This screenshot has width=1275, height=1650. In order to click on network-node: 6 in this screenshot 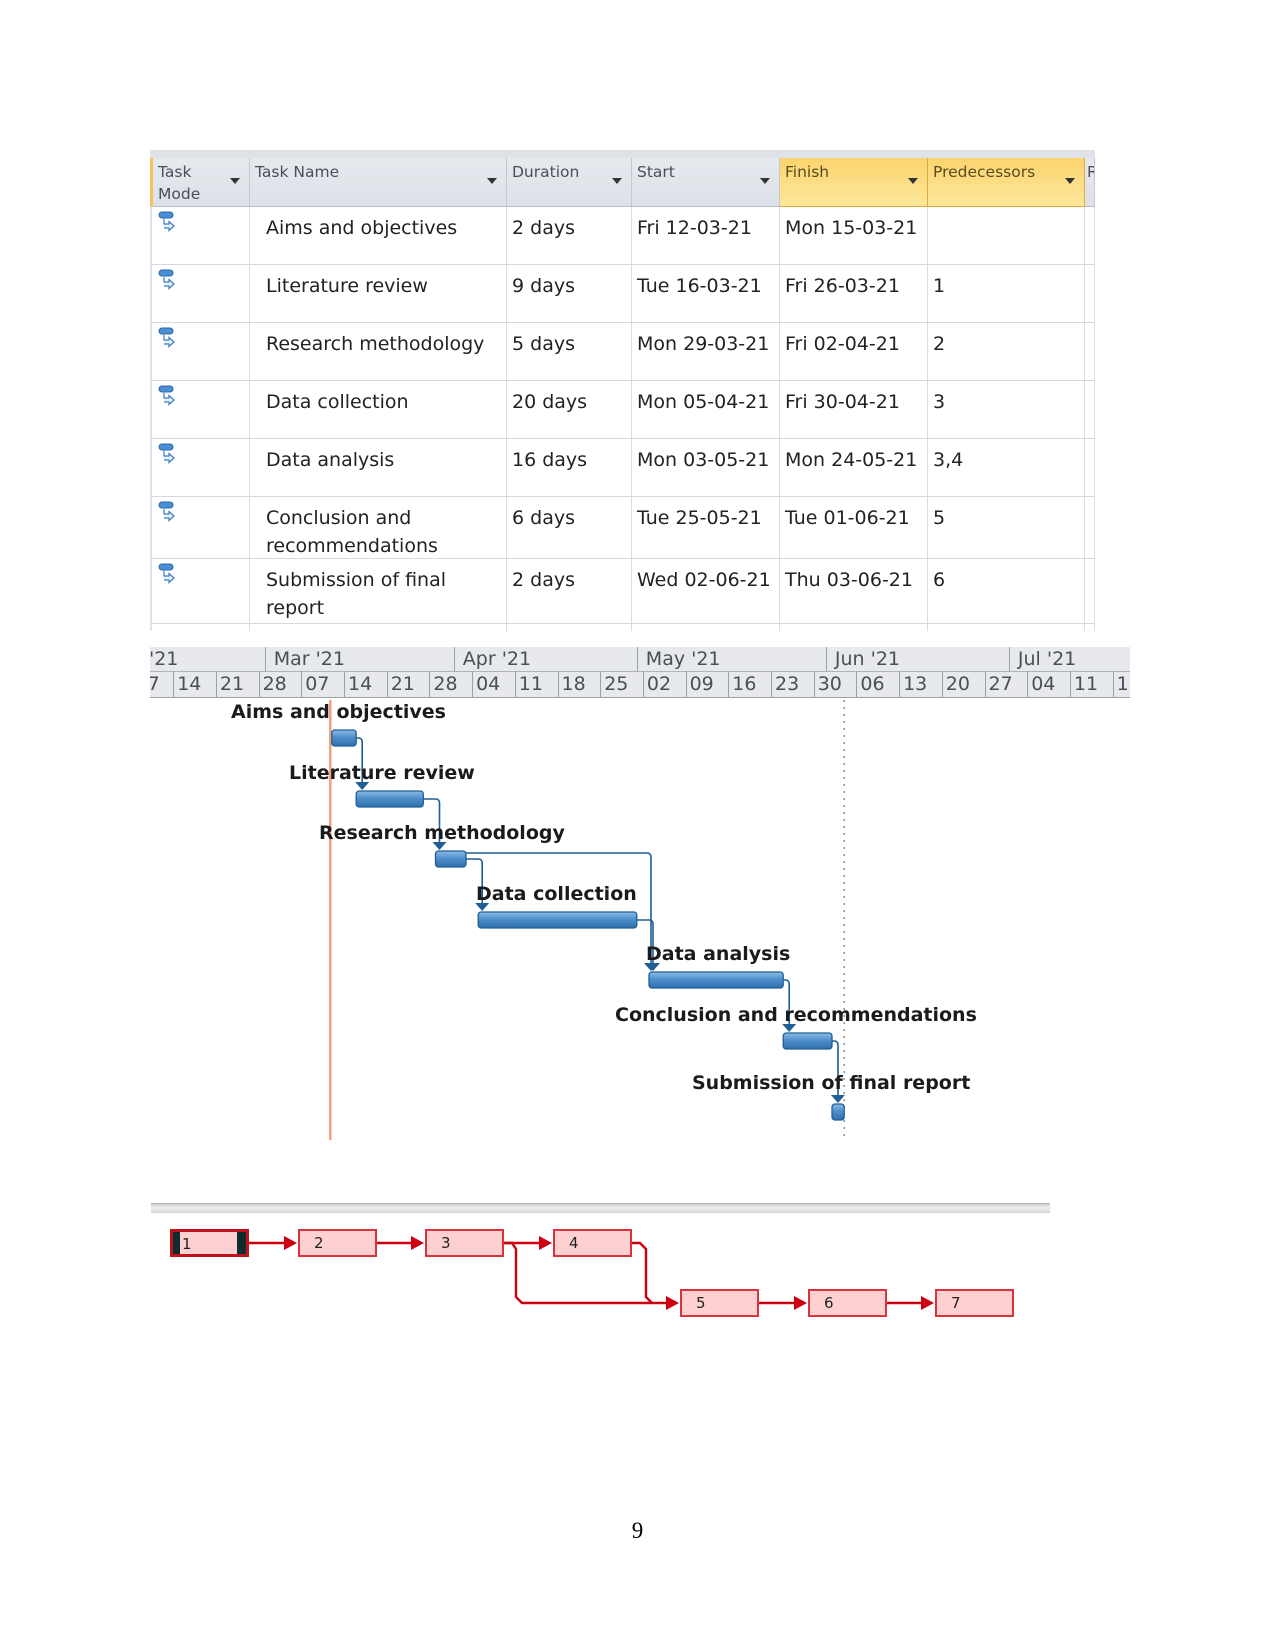, I will do `click(847, 1303)`.